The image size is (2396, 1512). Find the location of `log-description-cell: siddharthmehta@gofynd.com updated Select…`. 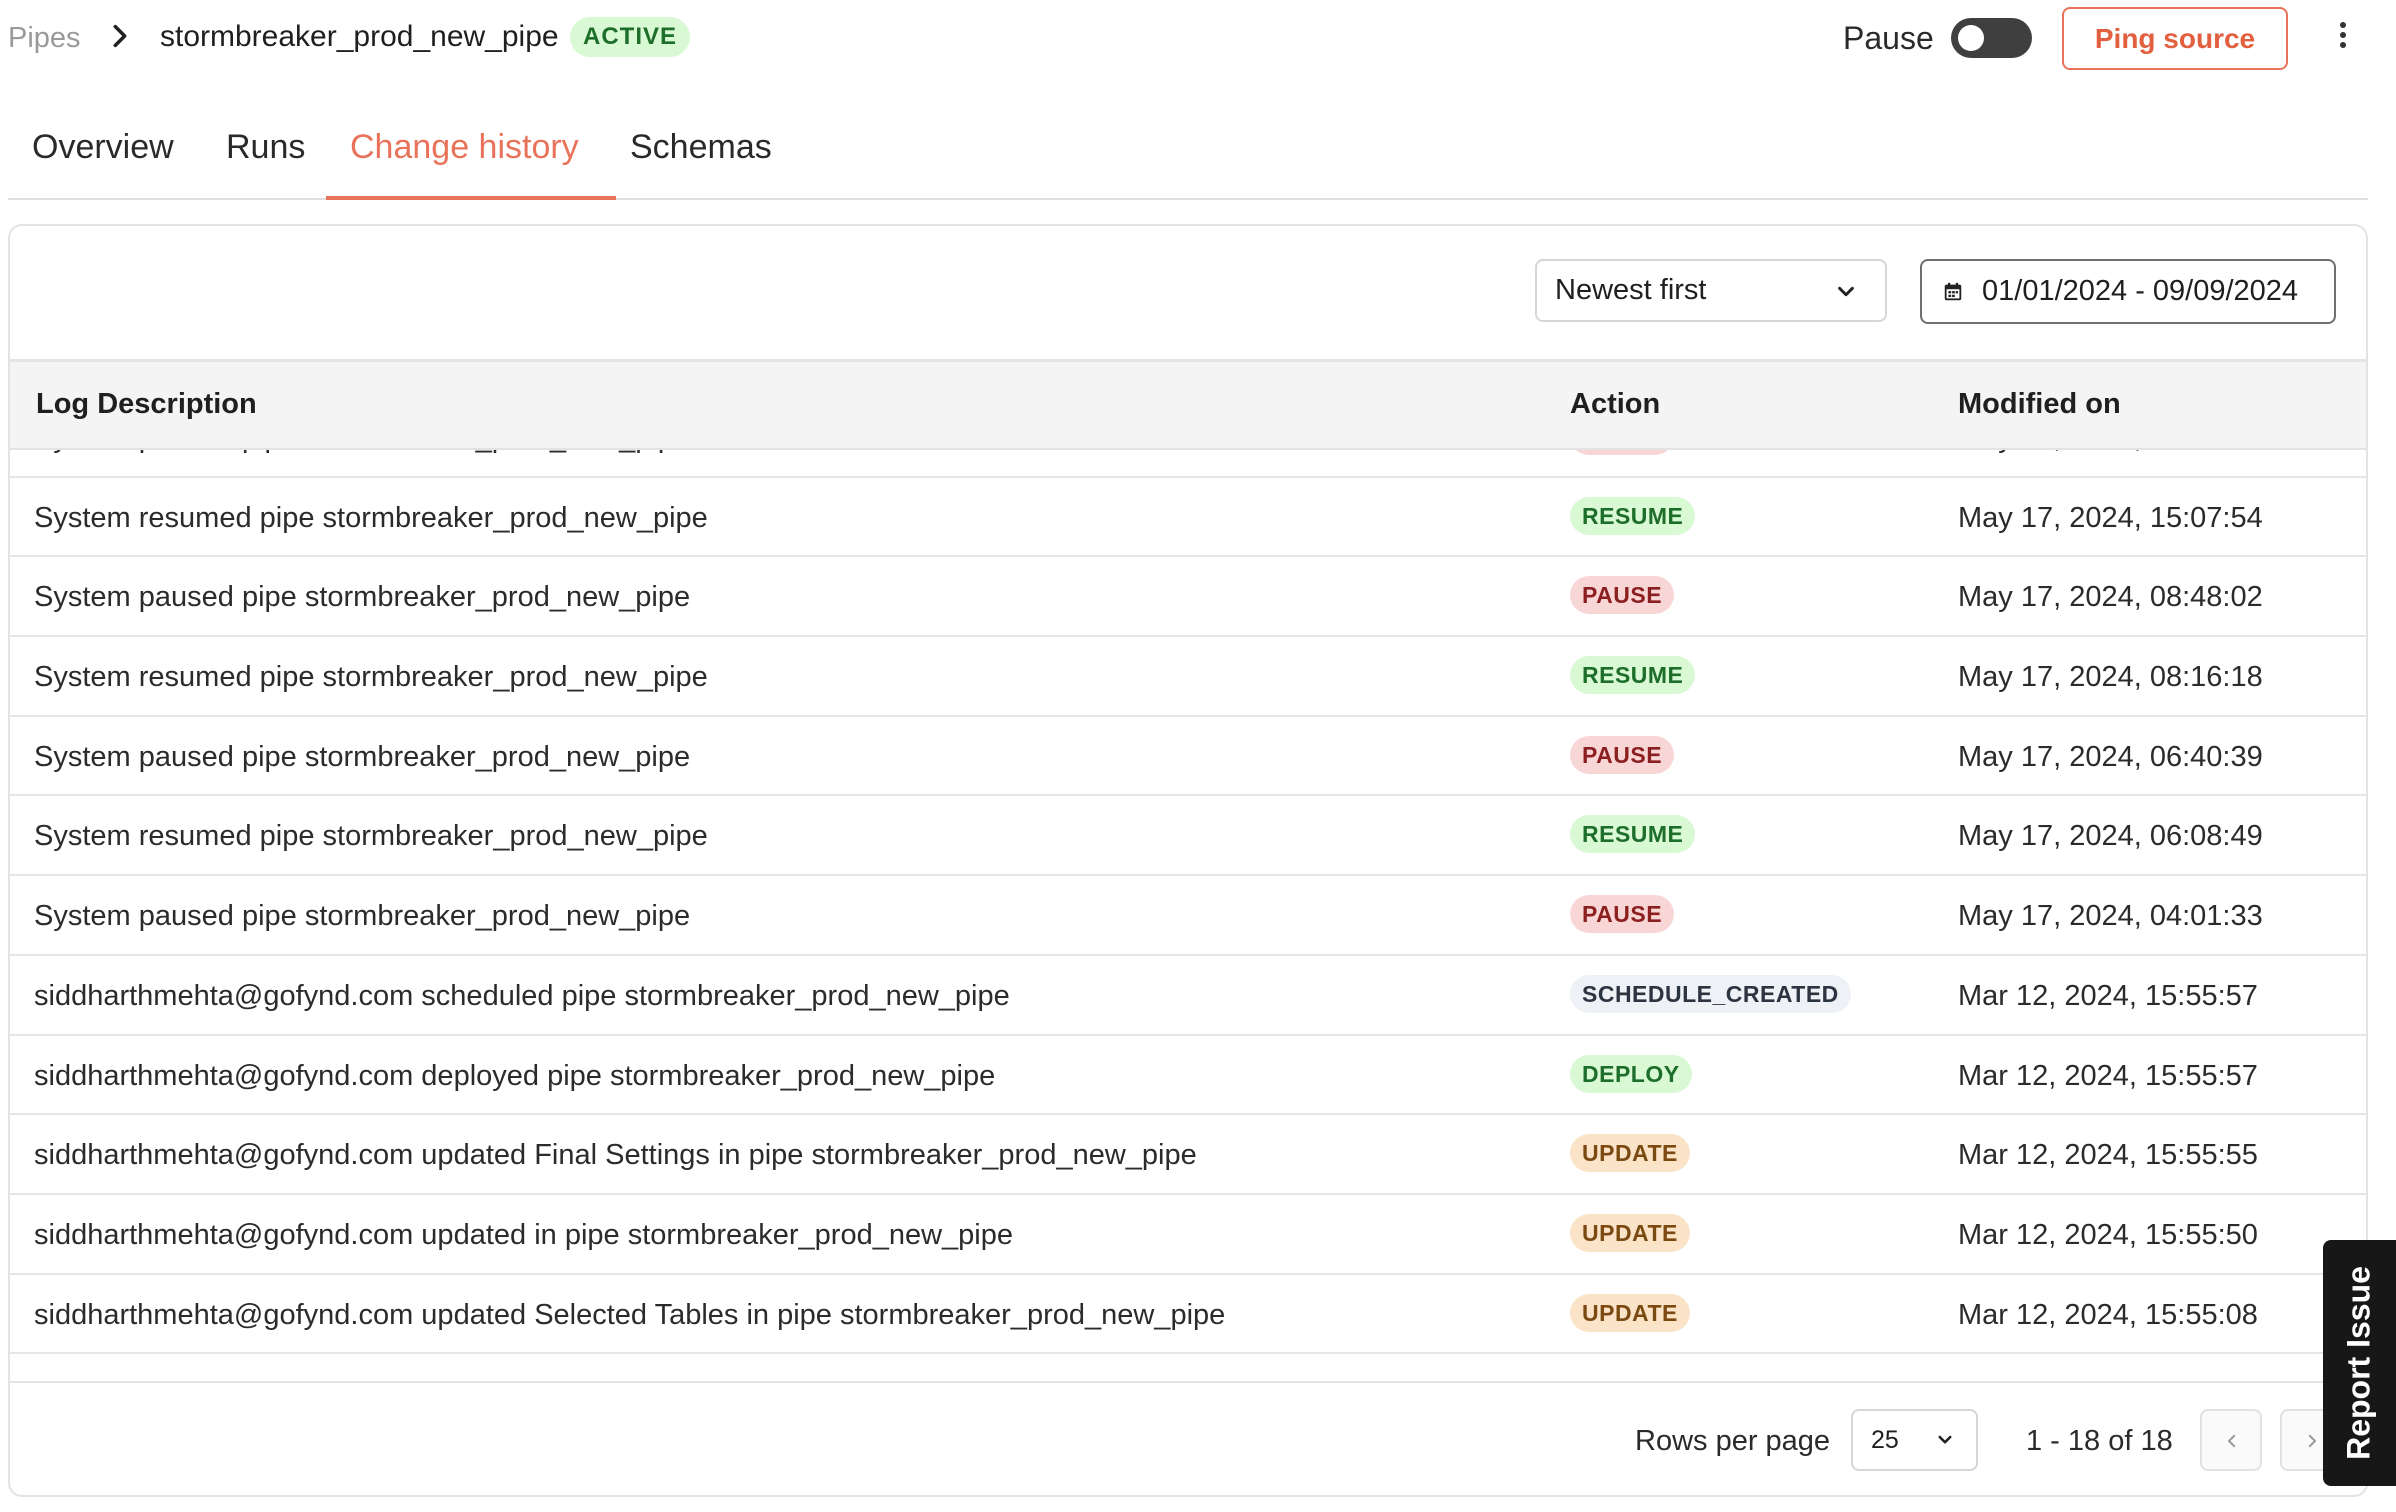

log-description-cell: siddharthmehta@gofynd.com updated Select… is located at coordinates (630, 1314).